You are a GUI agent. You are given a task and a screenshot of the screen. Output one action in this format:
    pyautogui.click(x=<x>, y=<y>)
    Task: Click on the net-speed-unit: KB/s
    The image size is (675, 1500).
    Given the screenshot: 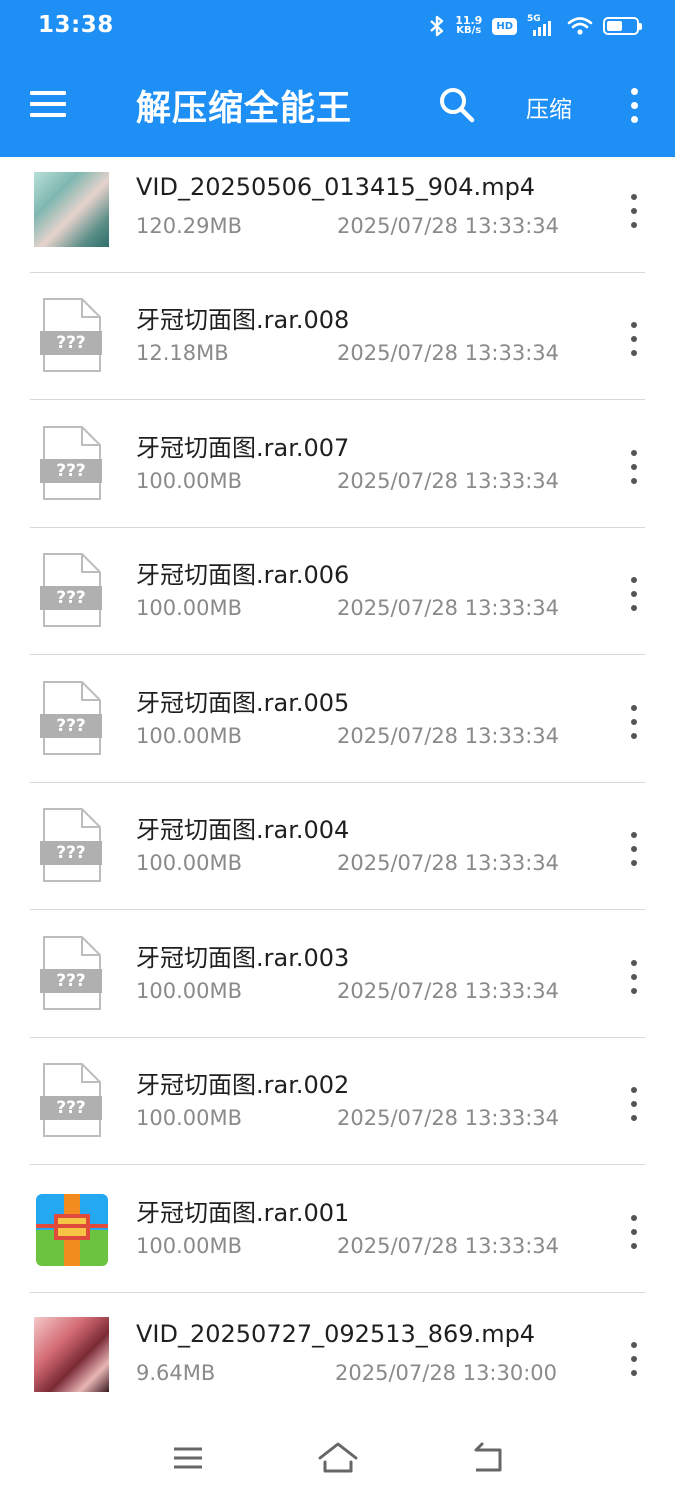 What is the action you would take?
    pyautogui.click(x=469, y=30)
    